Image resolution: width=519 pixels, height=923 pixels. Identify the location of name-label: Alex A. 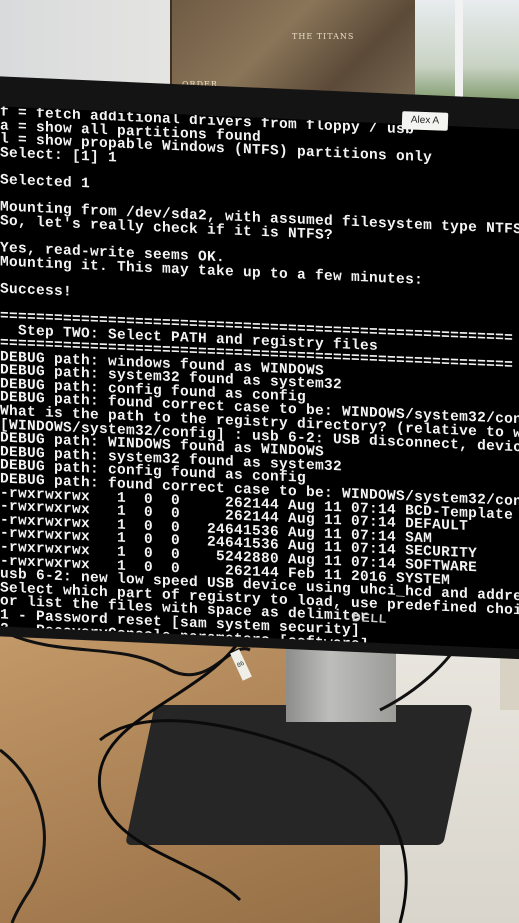
(425, 121).